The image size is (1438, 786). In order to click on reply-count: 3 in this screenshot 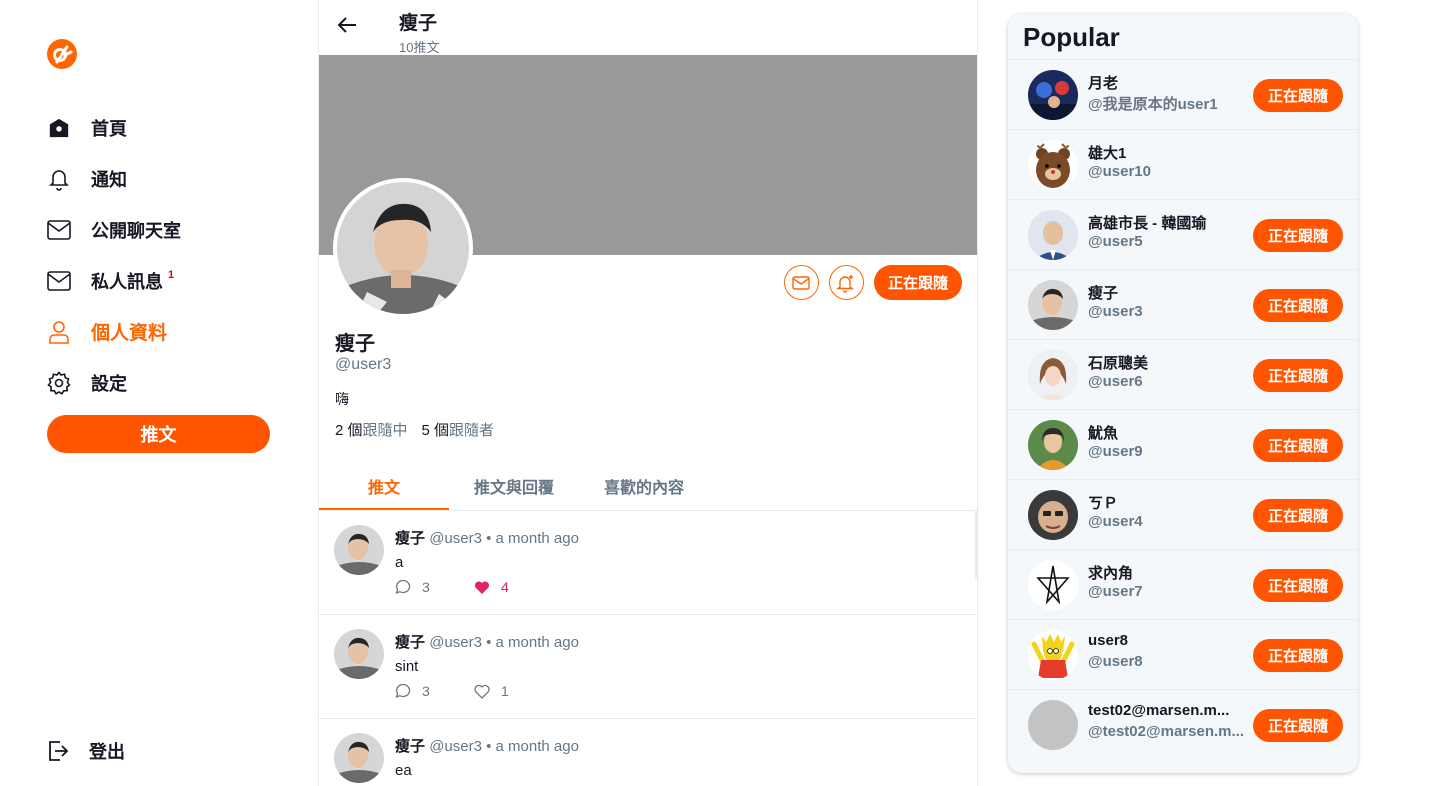, I will do `click(426, 587)`.